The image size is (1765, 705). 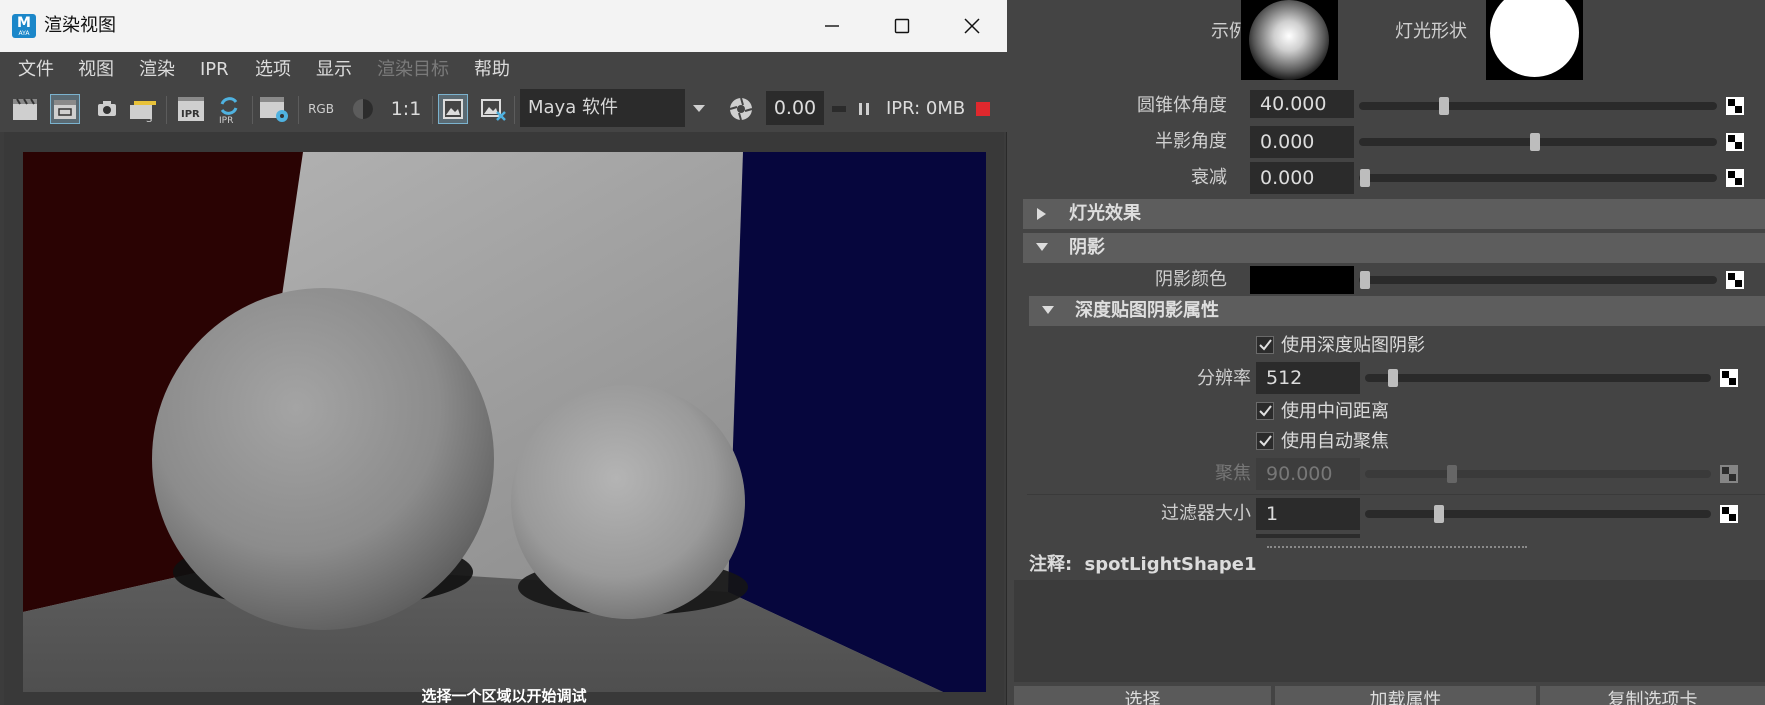 What do you see at coordinates (157, 70) in the screenshot?
I see `menu-render: 渲染` at bounding box center [157, 70].